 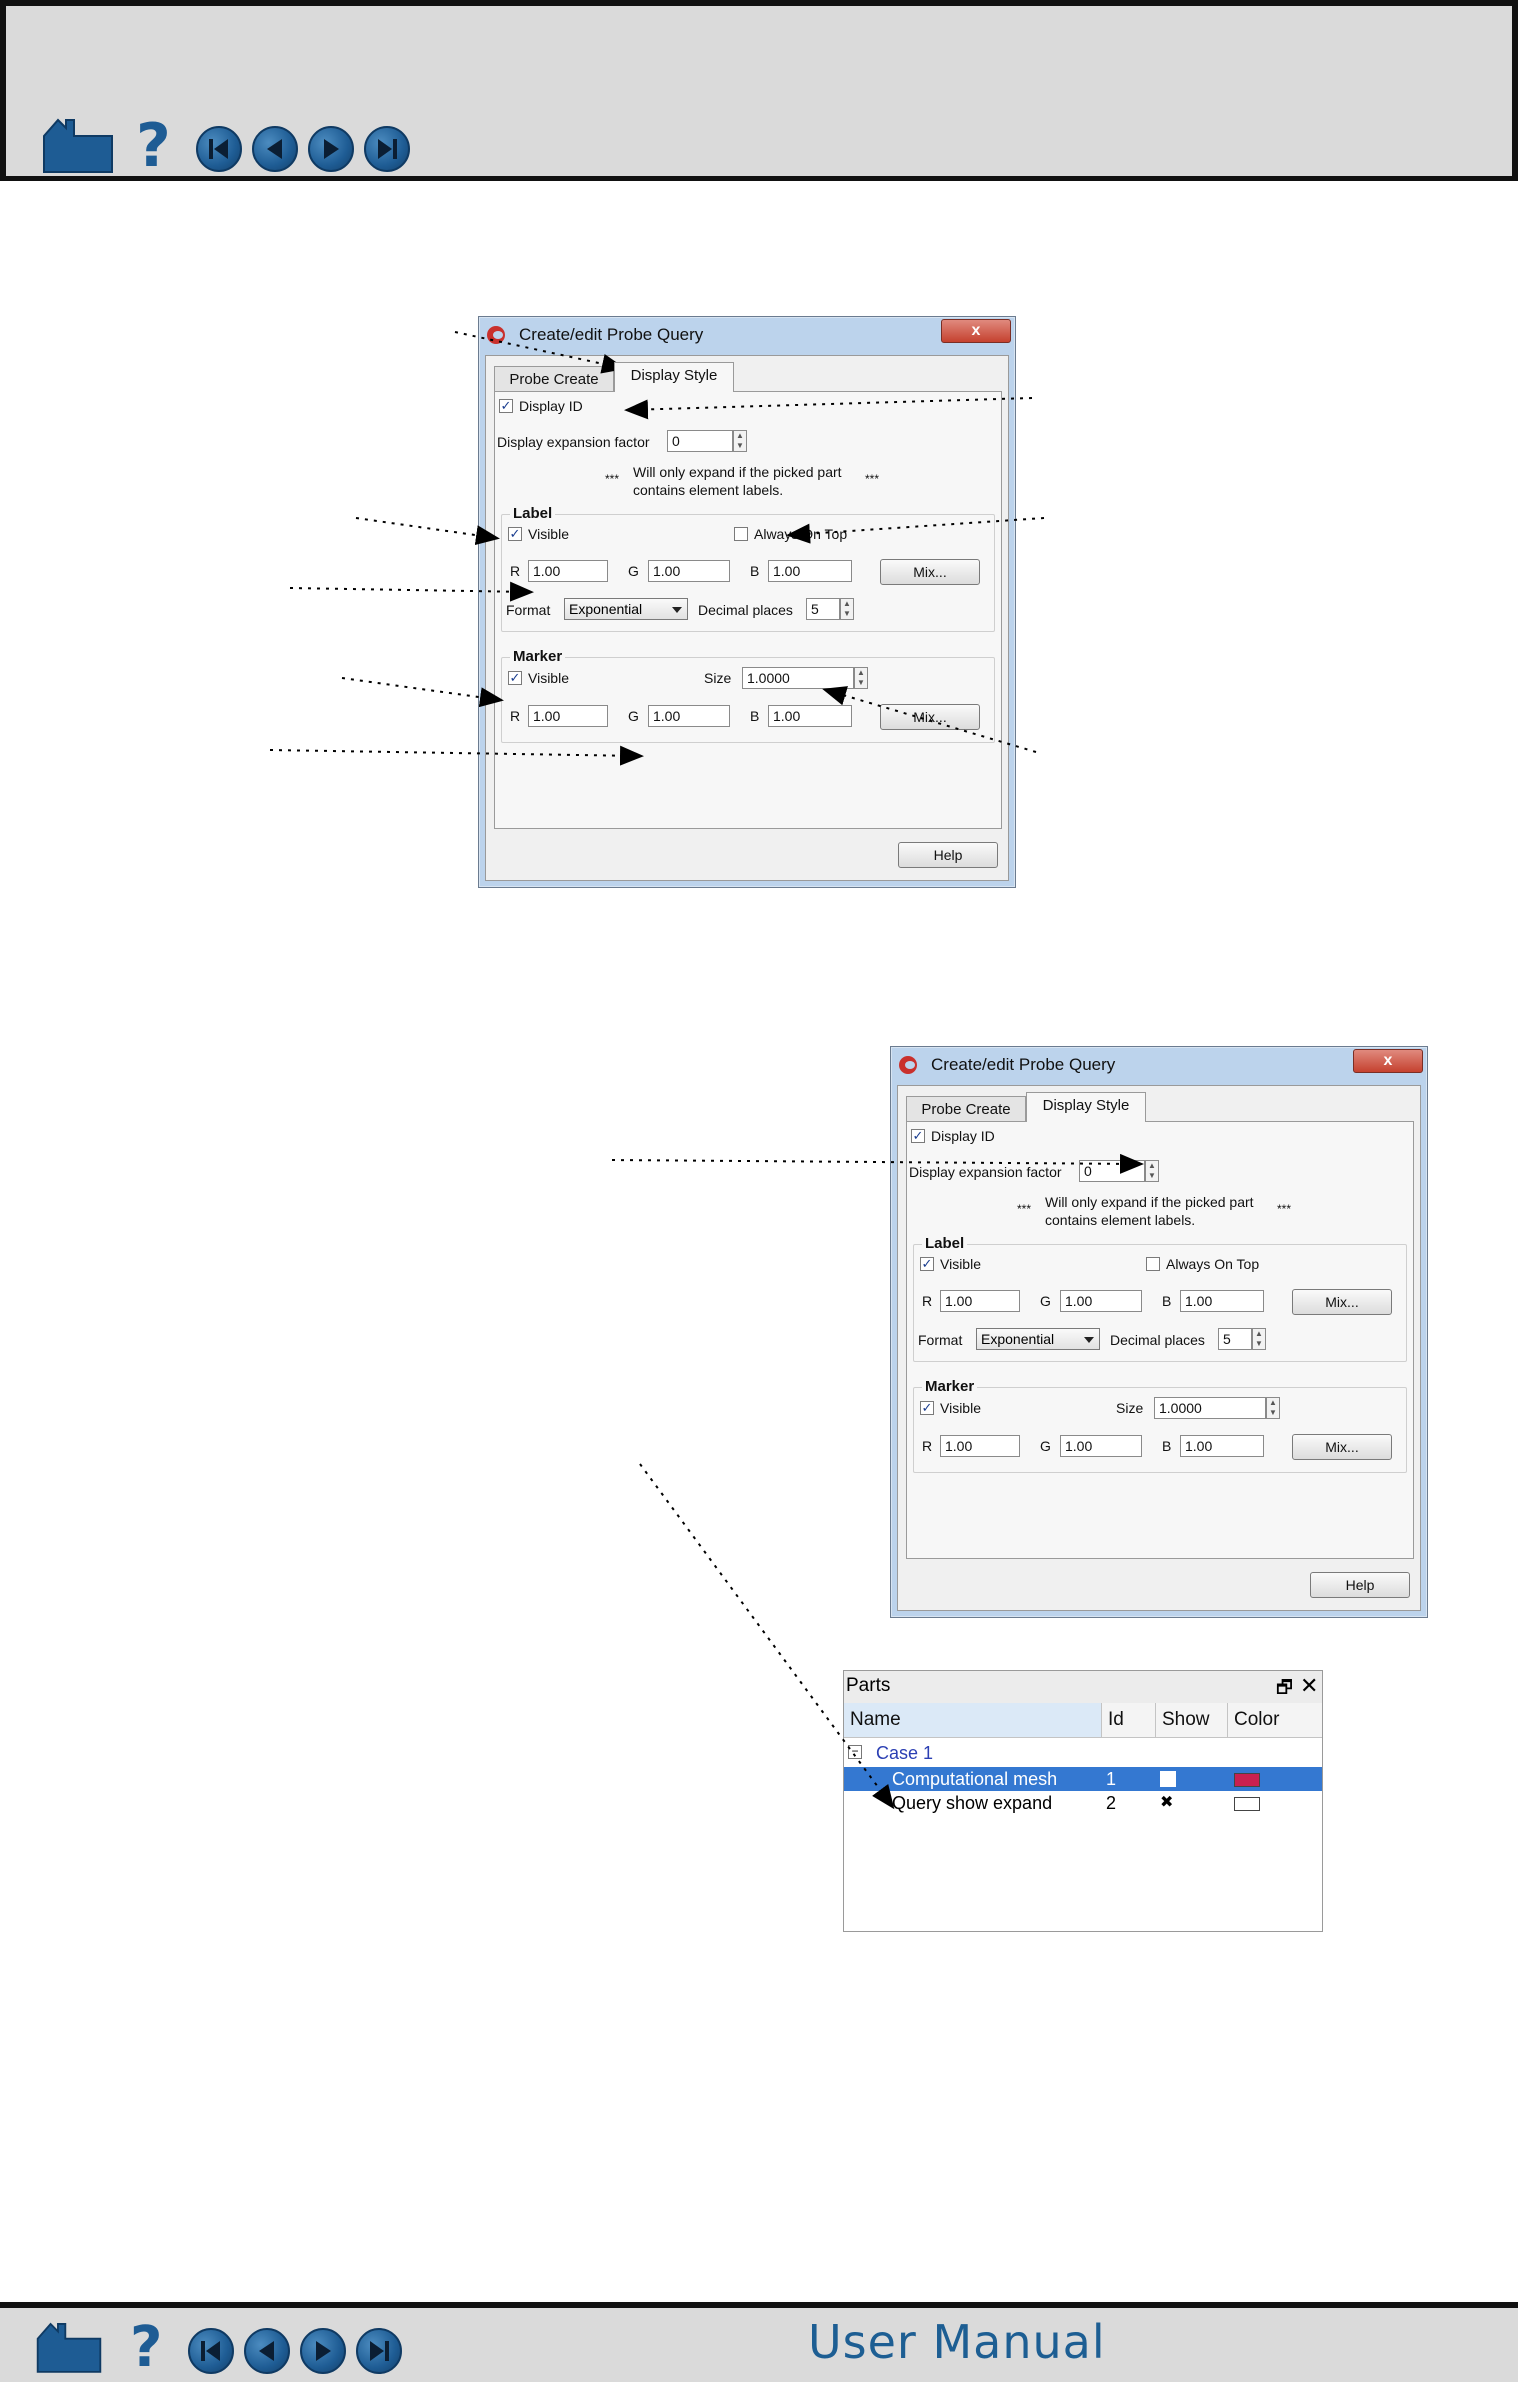 What do you see at coordinates (69, 2347) in the screenshot?
I see `home-icon` at bounding box center [69, 2347].